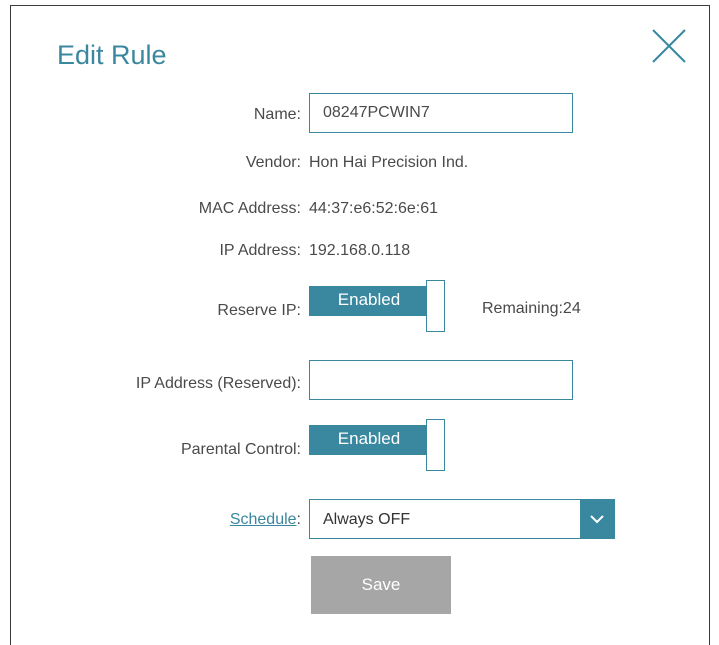 The height and width of the screenshot is (645, 719). I want to click on name-input, so click(441, 113).